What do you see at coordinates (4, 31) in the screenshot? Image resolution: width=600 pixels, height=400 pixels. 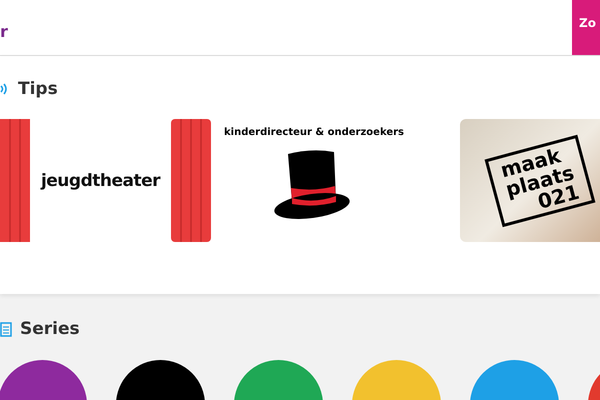 I see `site-title: r` at bounding box center [4, 31].